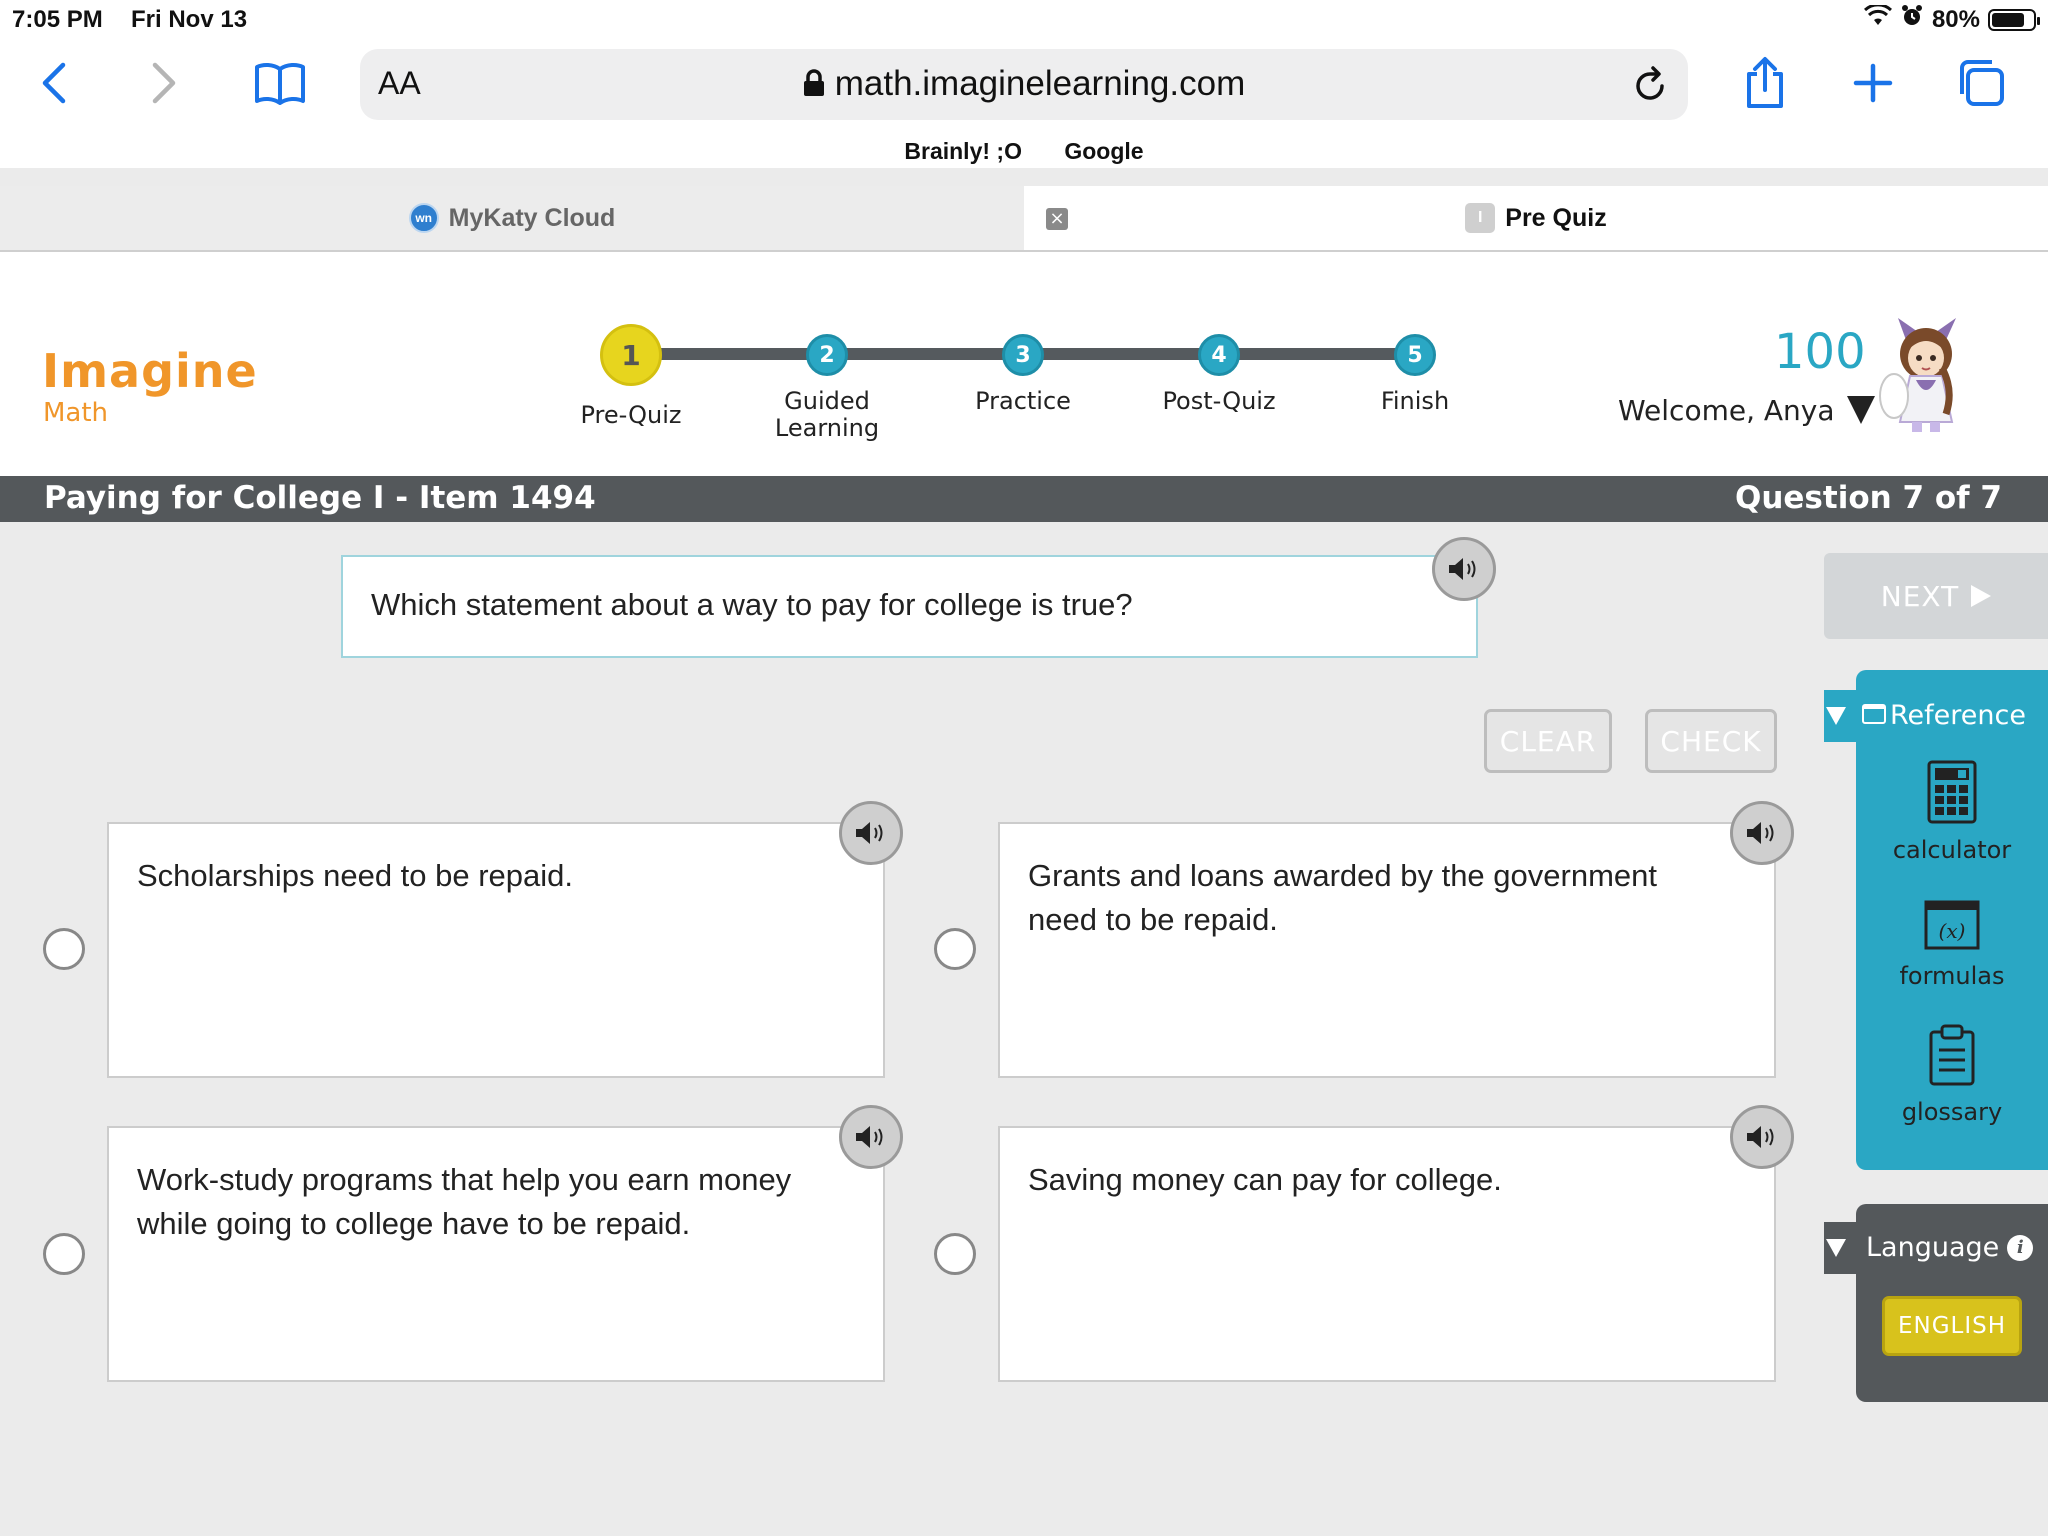 The image size is (2048, 1536). Describe the element at coordinates (1952, 1112) in the screenshot. I see `glossary-label: glossary` at that location.